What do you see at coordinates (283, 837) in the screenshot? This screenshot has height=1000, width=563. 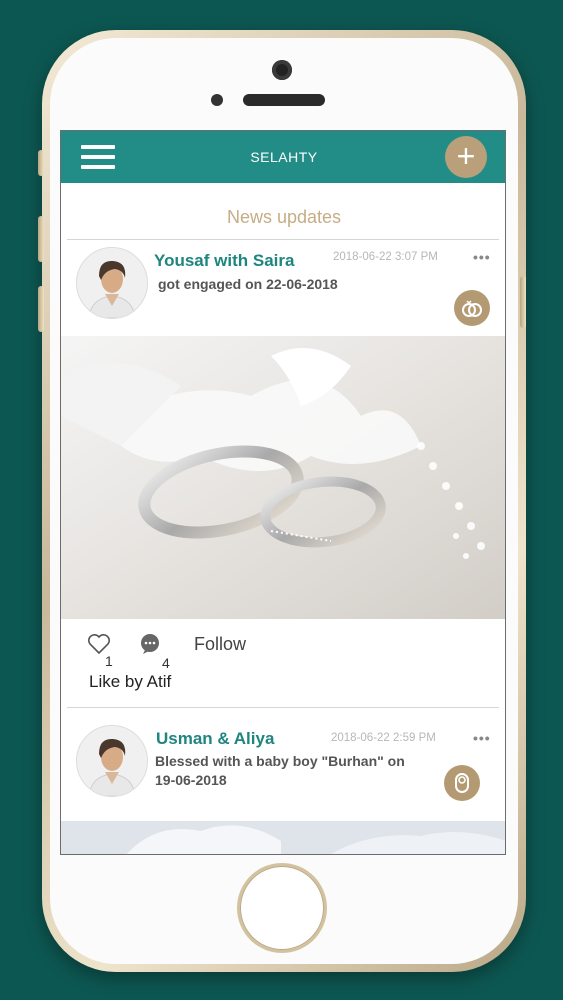 I see `post-image` at bounding box center [283, 837].